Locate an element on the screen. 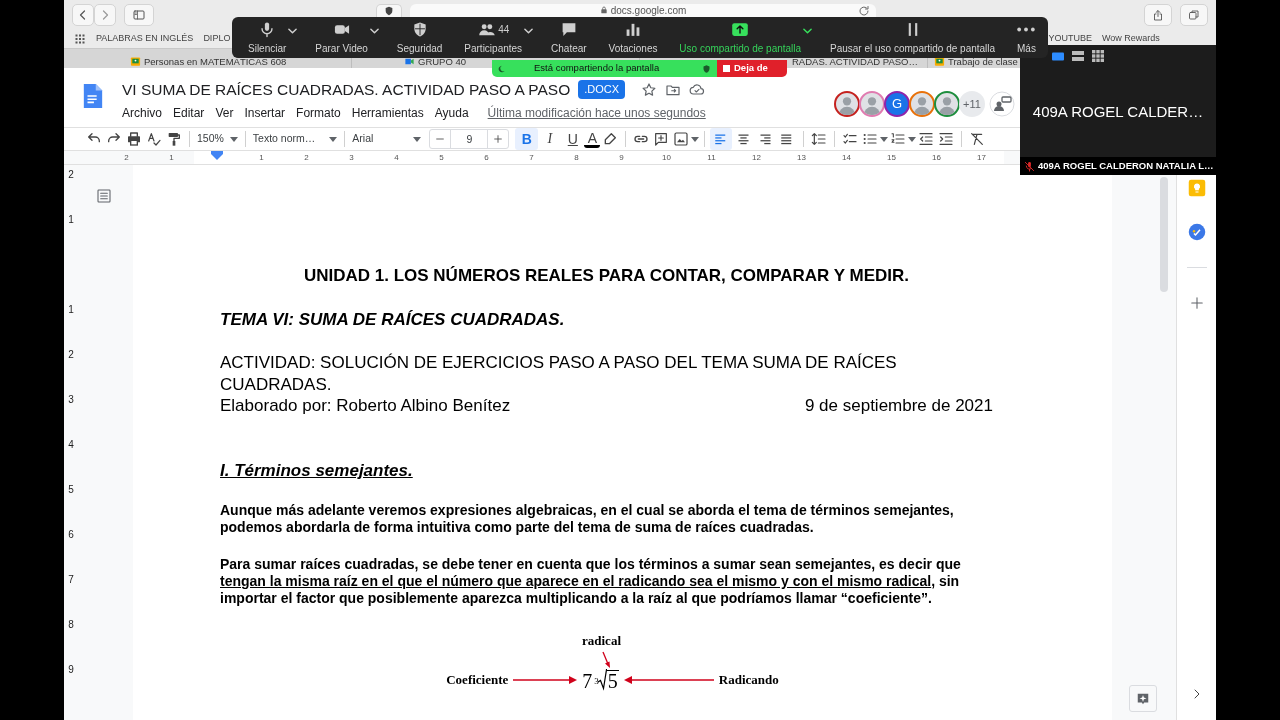 The width and height of the screenshot is (1280, 720). paragraph-text: Aunque más adelante veremos expresiones algebraicas, en el cual se aborda el tema de términos semejantes, podemos abordarla de forma intuitiva como parte del tema de suma de raíces cuadradas. is located at coordinates (587, 519).